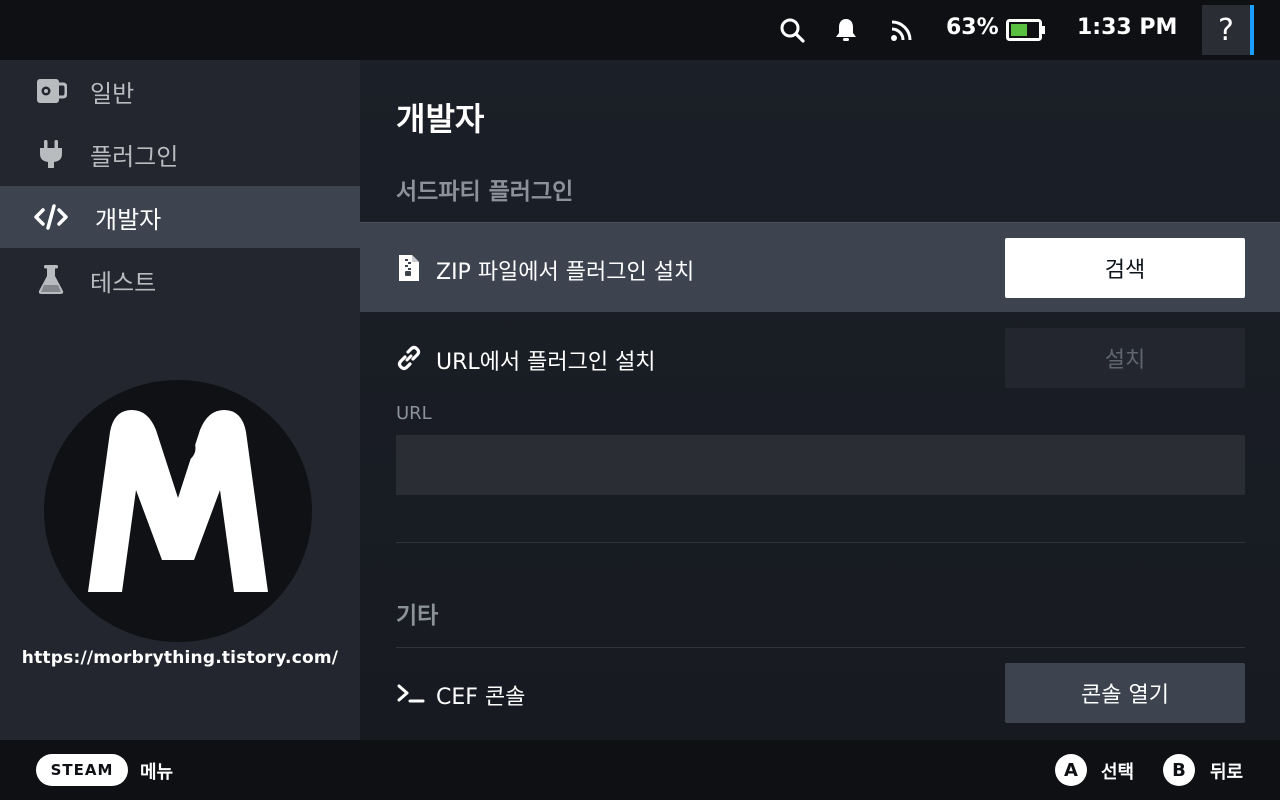 This screenshot has width=1280, height=800. Describe the element at coordinates (180, 658) in the screenshot. I see `blog-url: https://morbrything.tistory.com/` at that location.